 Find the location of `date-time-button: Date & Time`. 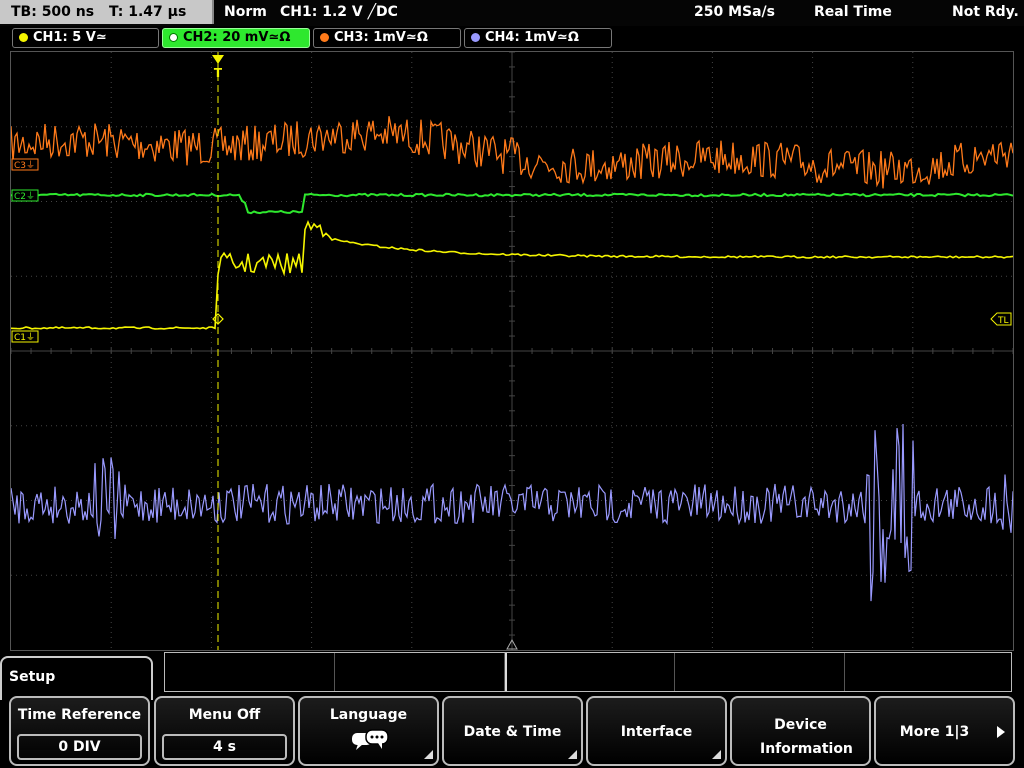

date-time-button: Date & Time is located at coordinates (512, 731).